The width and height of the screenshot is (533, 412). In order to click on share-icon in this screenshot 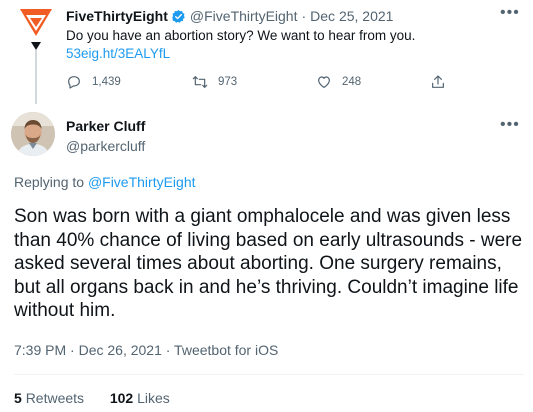, I will do `click(438, 81)`.